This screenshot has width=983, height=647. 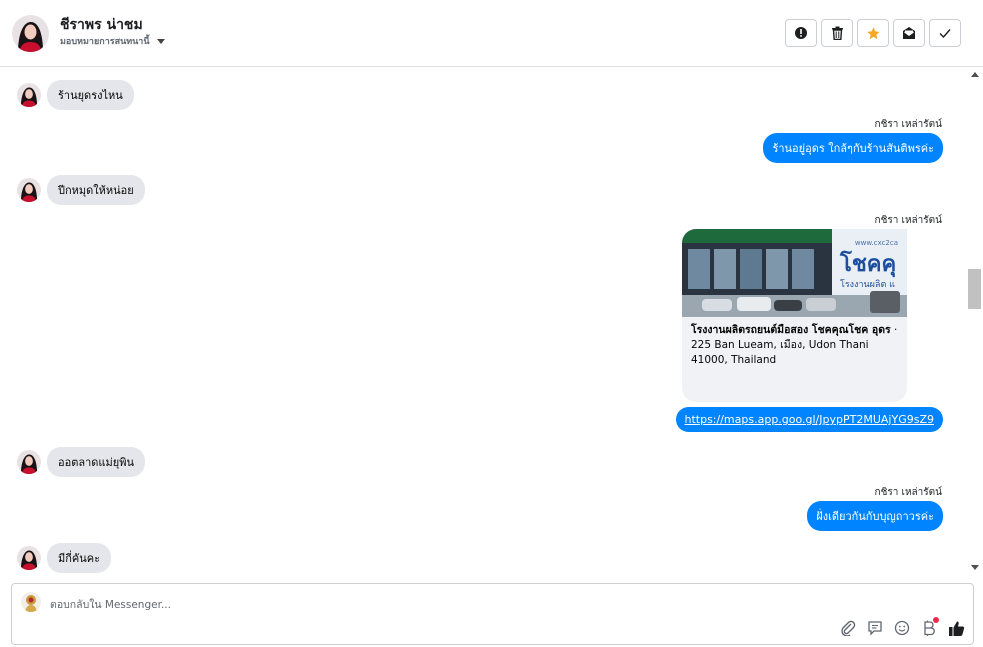 I want to click on trash-icon, so click(x=837, y=33).